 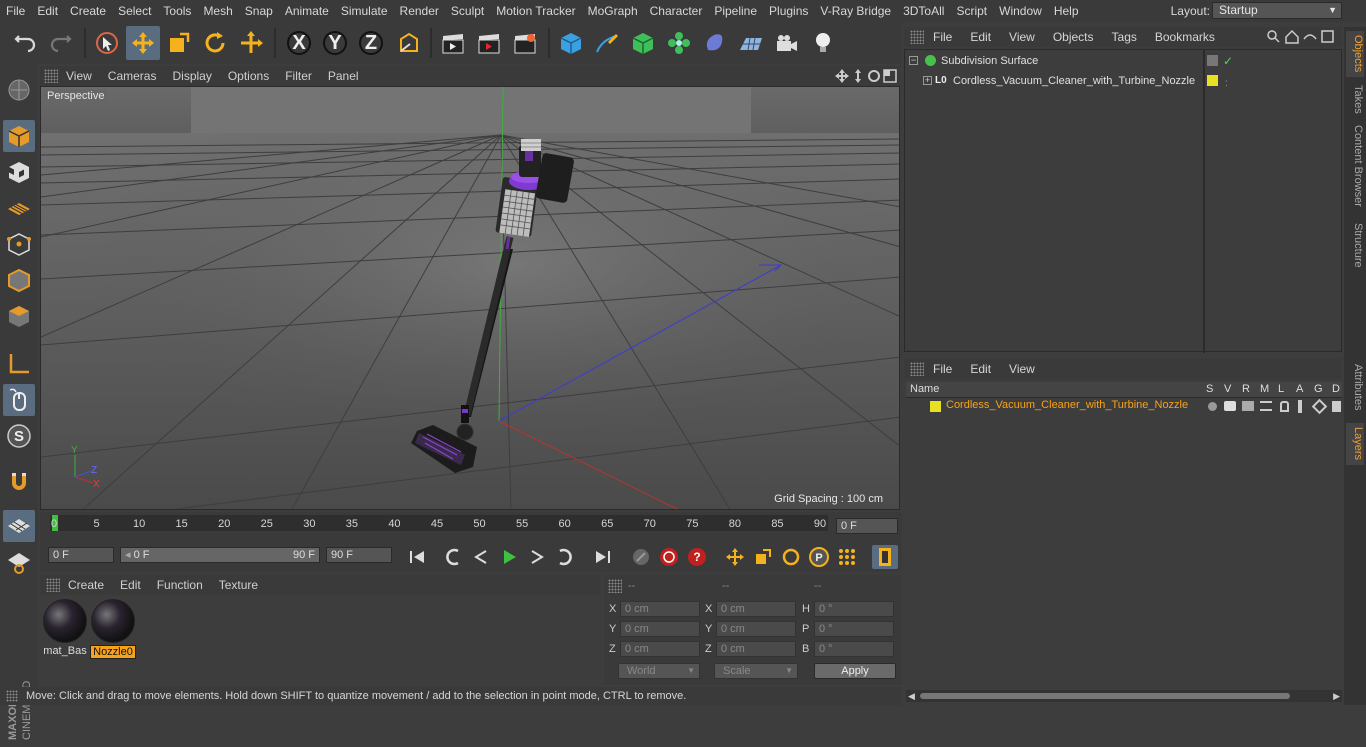 I want to click on scale-tool-button, so click(x=179, y=43).